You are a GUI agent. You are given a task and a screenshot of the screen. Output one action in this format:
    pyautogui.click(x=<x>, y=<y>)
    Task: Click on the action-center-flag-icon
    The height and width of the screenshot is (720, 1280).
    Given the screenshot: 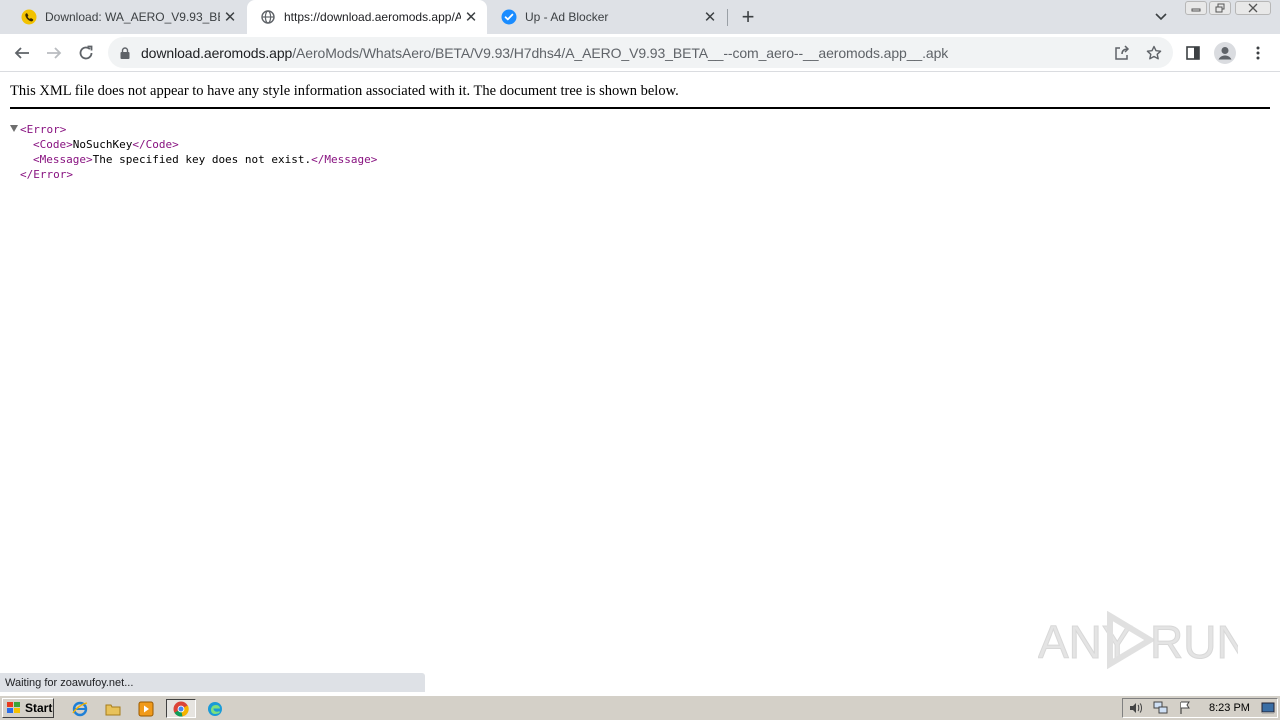 What is the action you would take?
    pyautogui.click(x=1185, y=708)
    